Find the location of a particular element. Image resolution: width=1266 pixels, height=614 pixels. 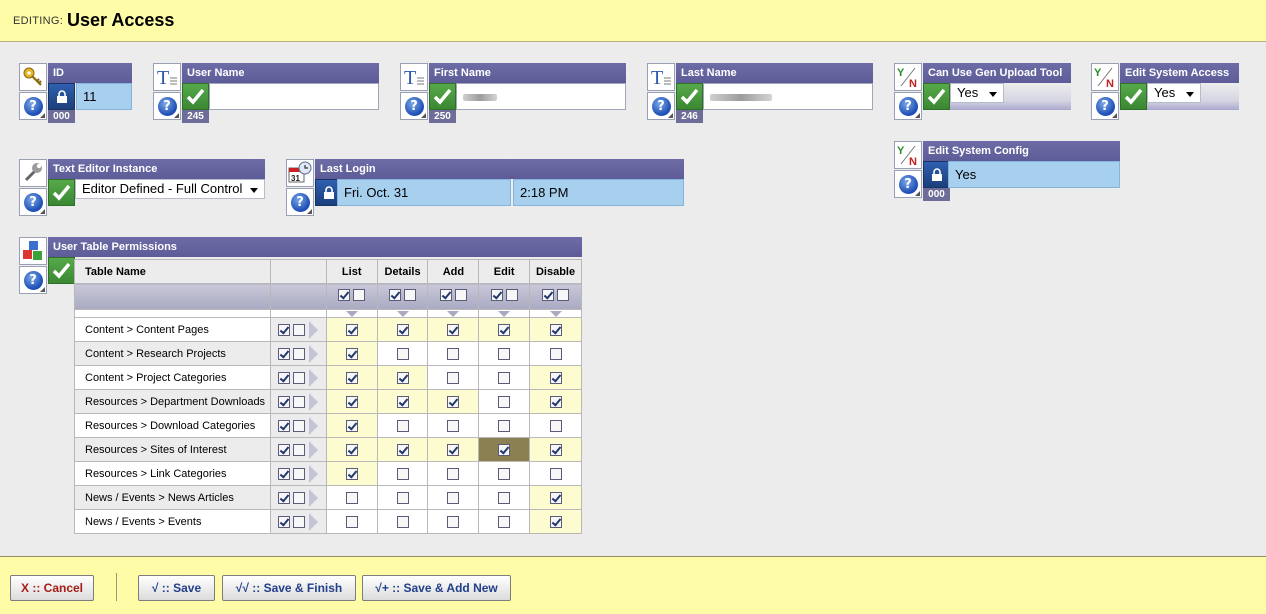

first-name-char-count: 250 is located at coordinates (442, 116).